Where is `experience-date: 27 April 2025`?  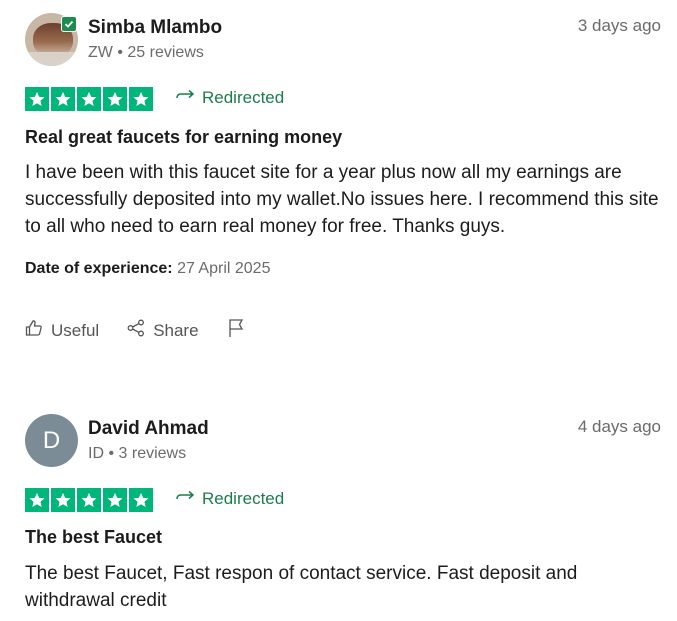 experience-date: 27 April 2025 is located at coordinates (224, 268).